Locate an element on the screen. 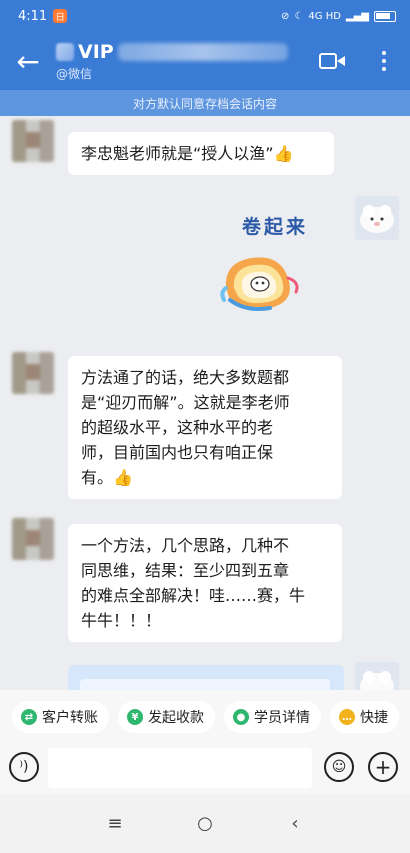 This screenshot has height=853, width=410. voice-input-button: ⁾) is located at coordinates (24, 767).